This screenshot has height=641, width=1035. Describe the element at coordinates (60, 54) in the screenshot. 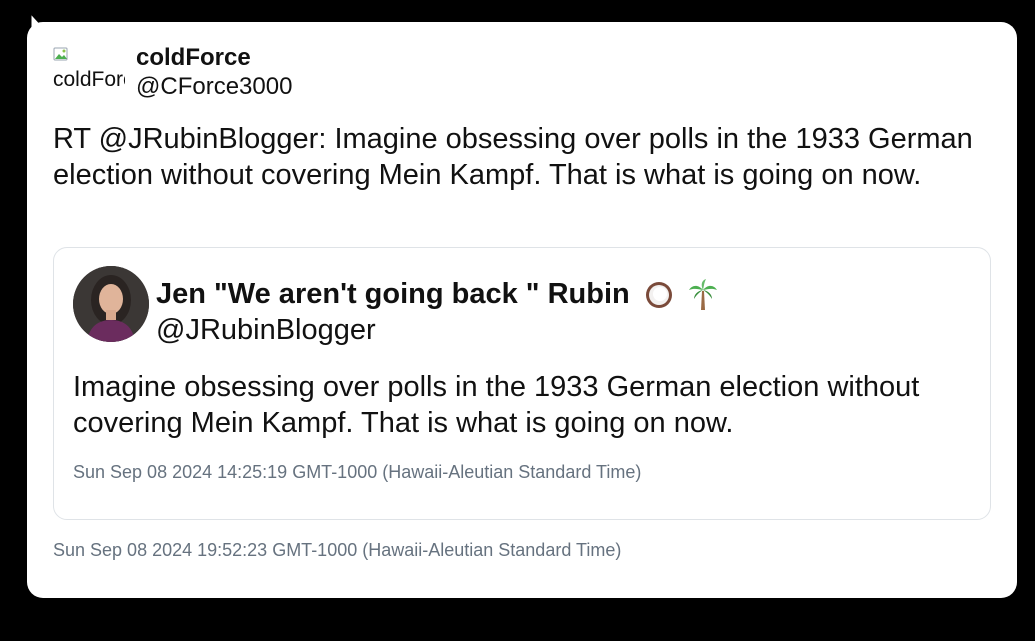

I see `broken-image-icon` at that location.